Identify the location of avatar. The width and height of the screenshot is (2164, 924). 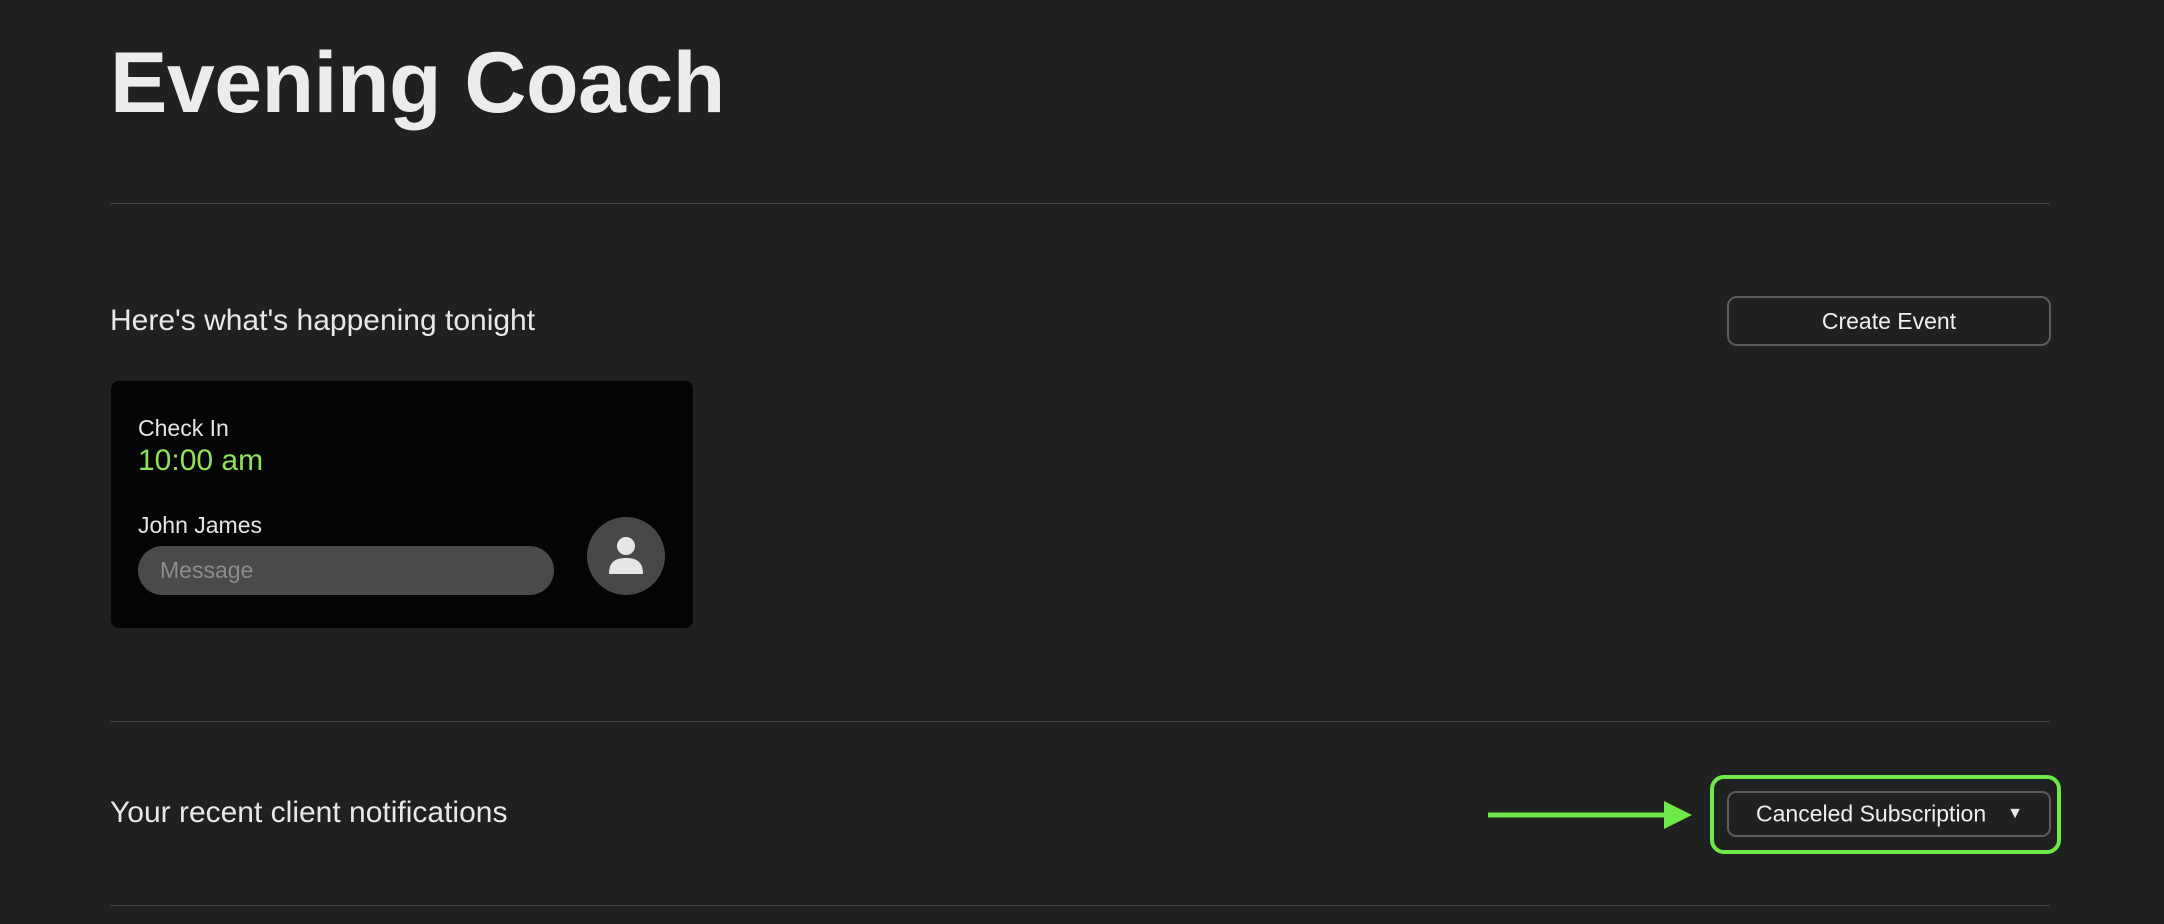
(626, 556).